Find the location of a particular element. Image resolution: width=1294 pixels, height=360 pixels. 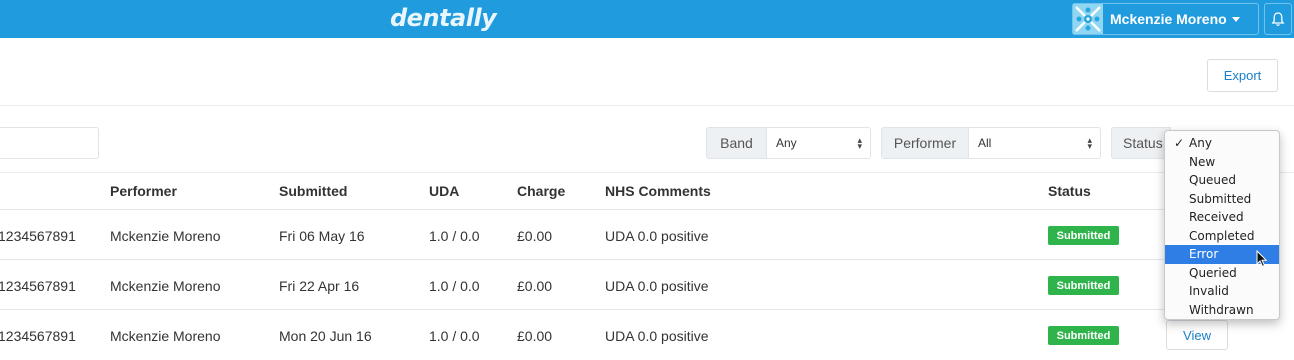

performer-filter-label: Performer is located at coordinates (925, 143).